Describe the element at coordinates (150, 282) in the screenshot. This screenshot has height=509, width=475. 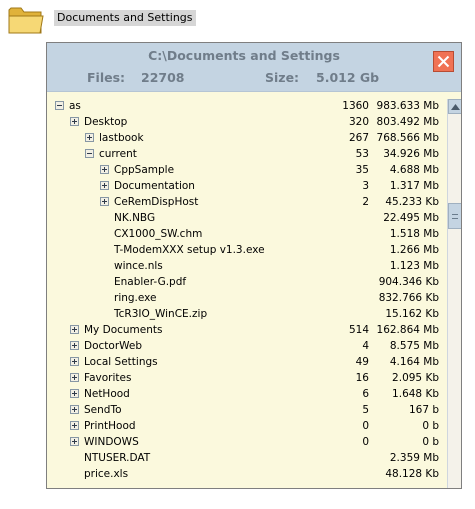
I see `tree-item-name: Enabler-G.pdf` at that location.